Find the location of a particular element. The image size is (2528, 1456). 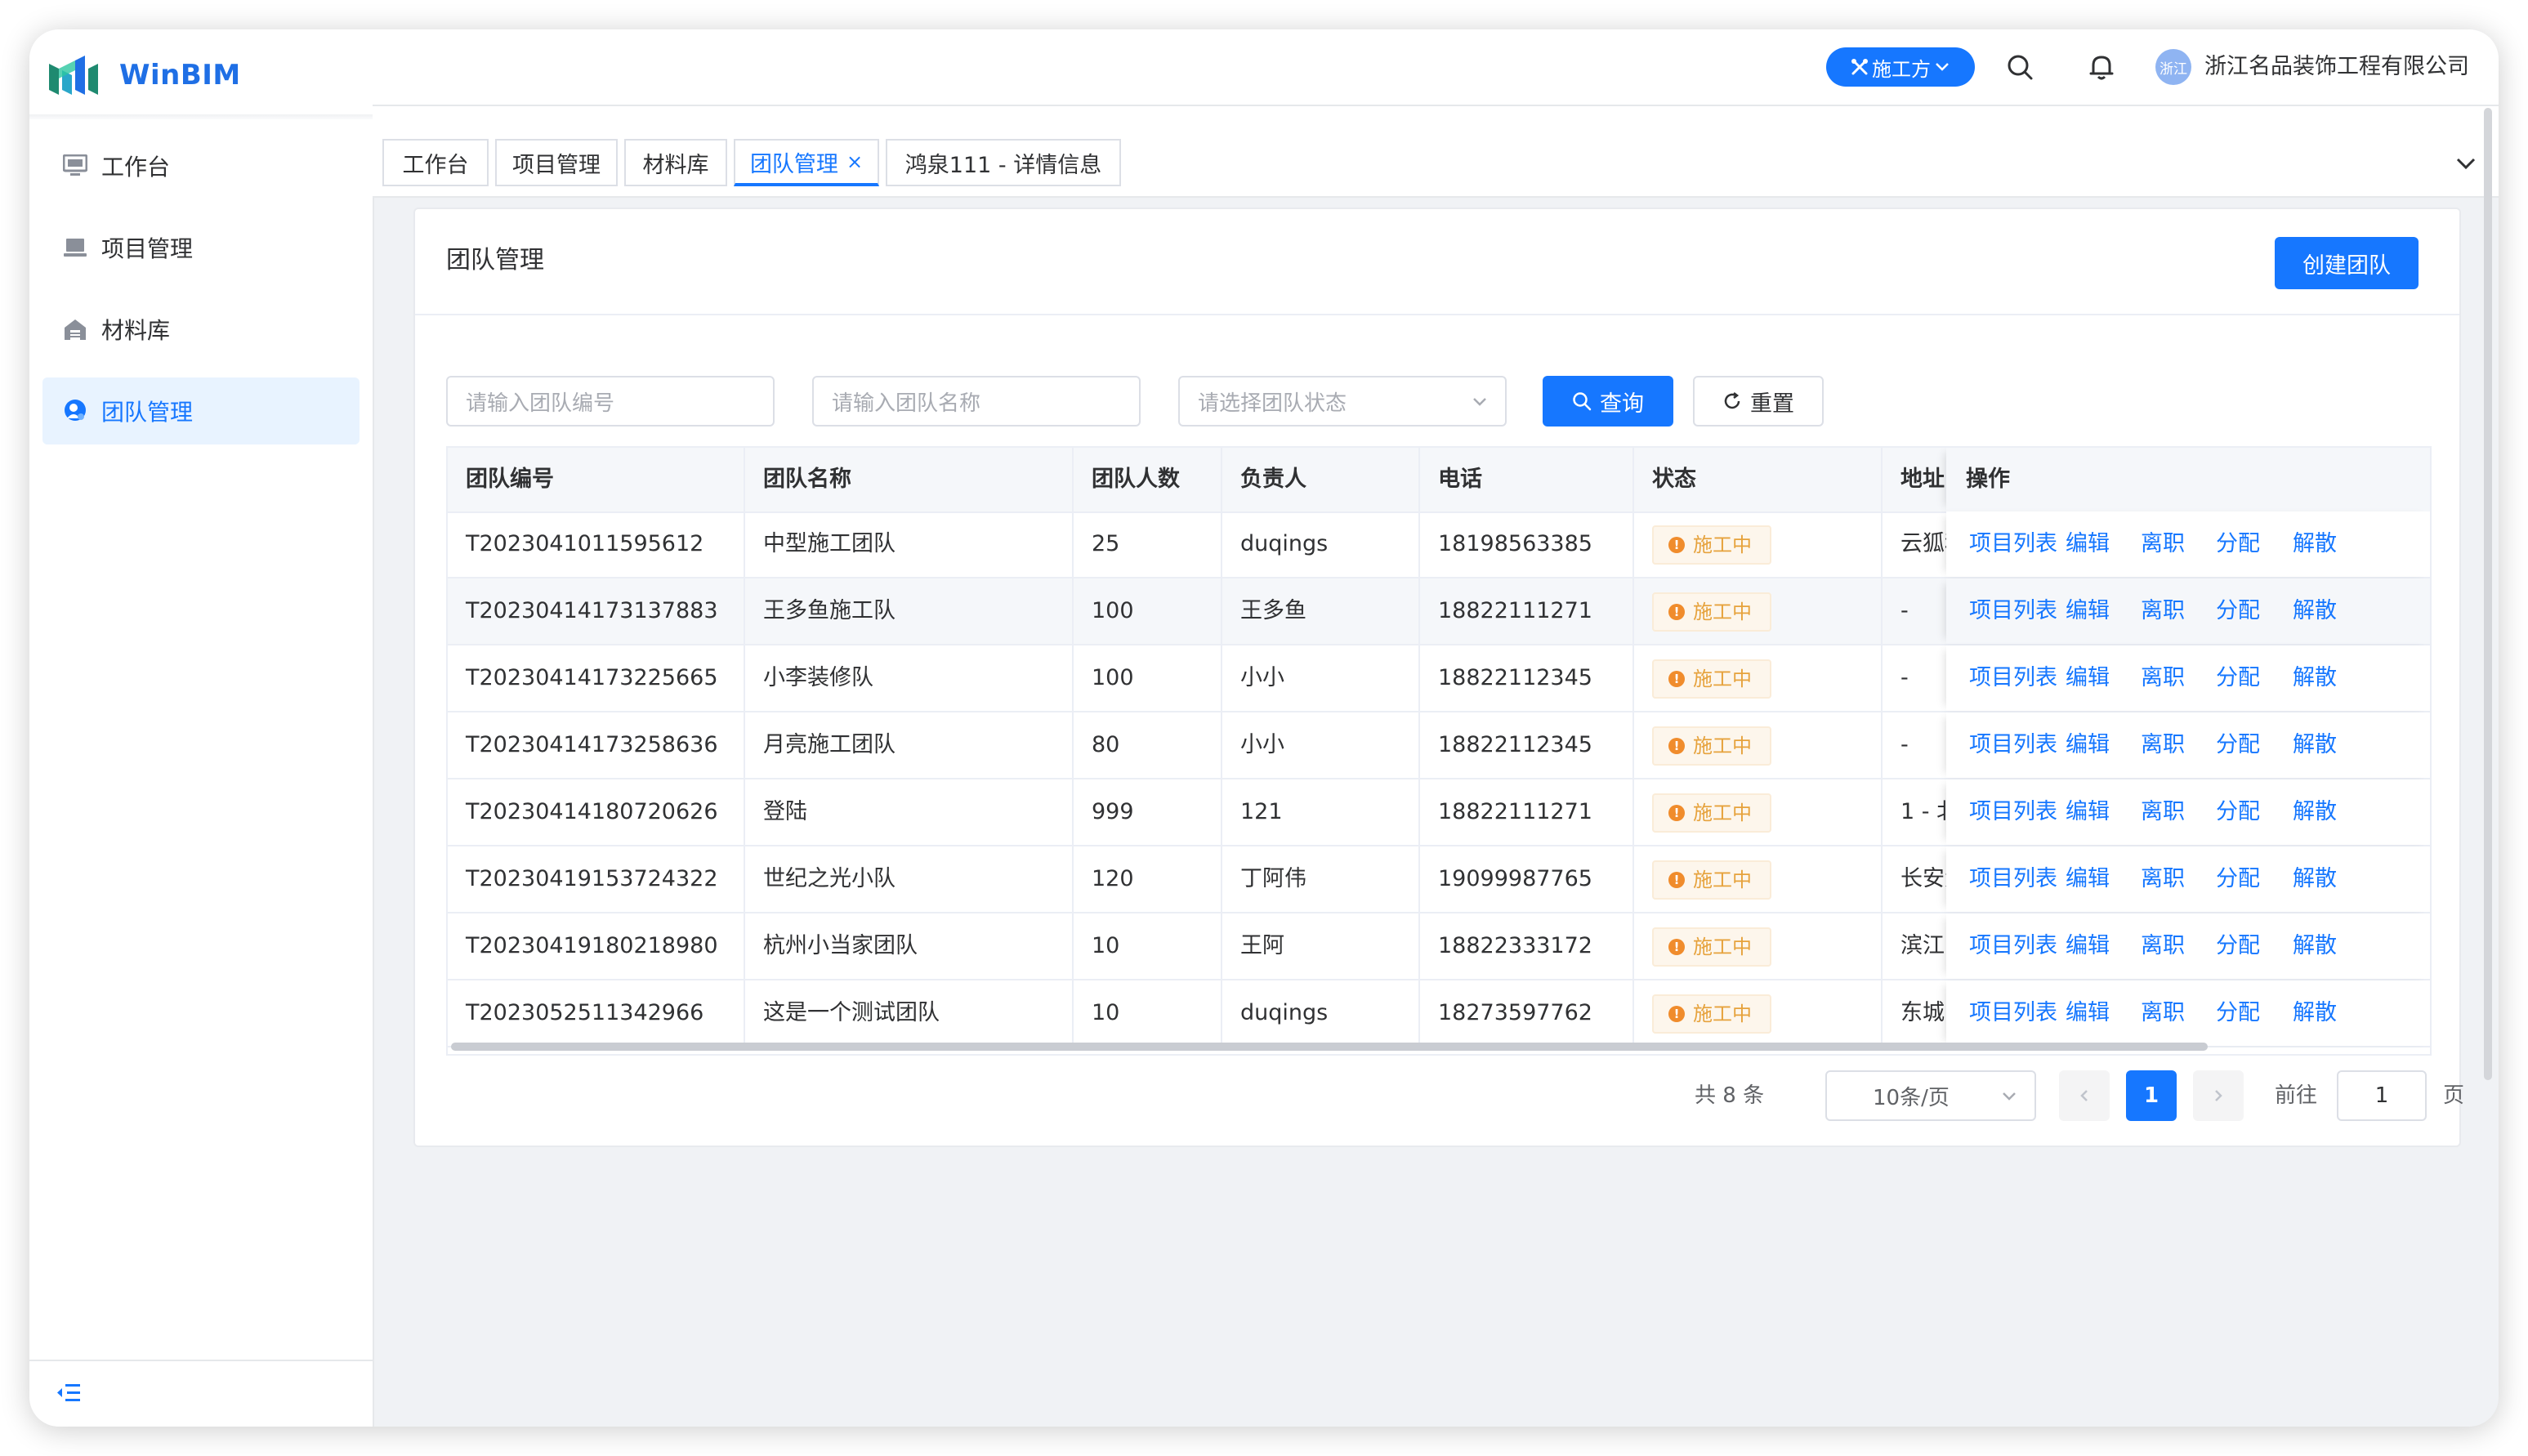

notification-bell-icon is located at coordinates (2101, 67).